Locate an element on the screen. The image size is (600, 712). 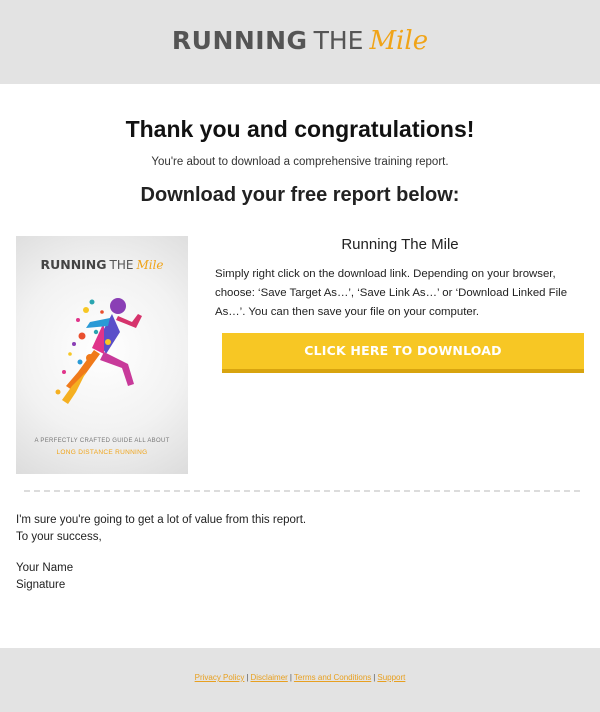
signature-block: Your Name Signature is located at coordinates (44, 577).